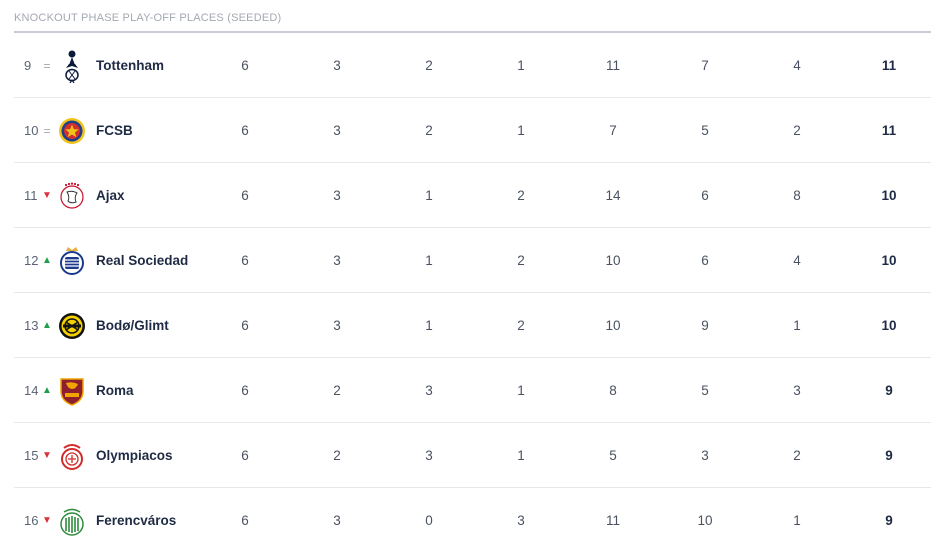 The image size is (931, 553). What do you see at coordinates (31, 520) in the screenshot?
I see `position: 16` at bounding box center [31, 520].